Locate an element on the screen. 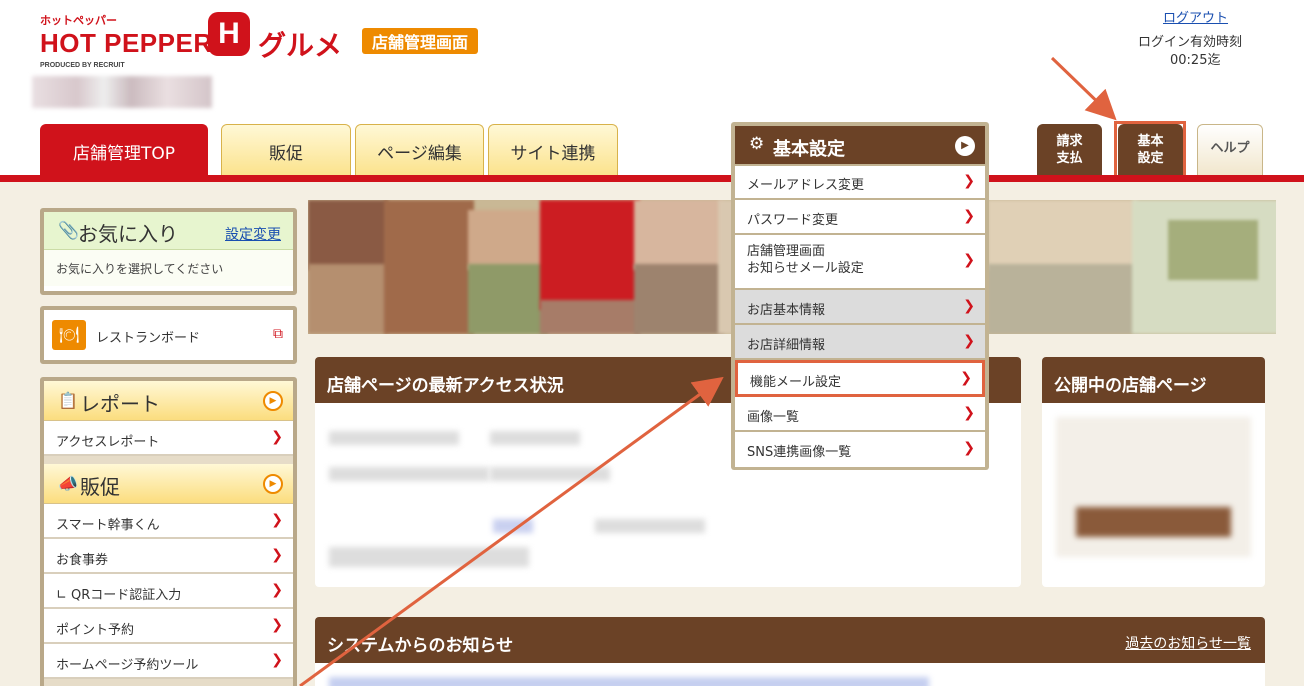 This screenshot has height=686, width=1304. dd-basic-info: お店基本情報 ❯ is located at coordinates (860, 307).